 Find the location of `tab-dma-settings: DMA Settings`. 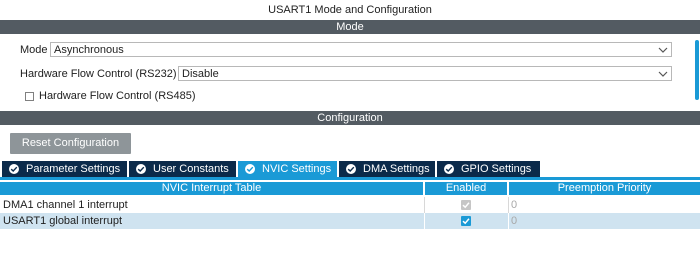

tab-dma-settings: DMA Settings is located at coordinates (387, 169).